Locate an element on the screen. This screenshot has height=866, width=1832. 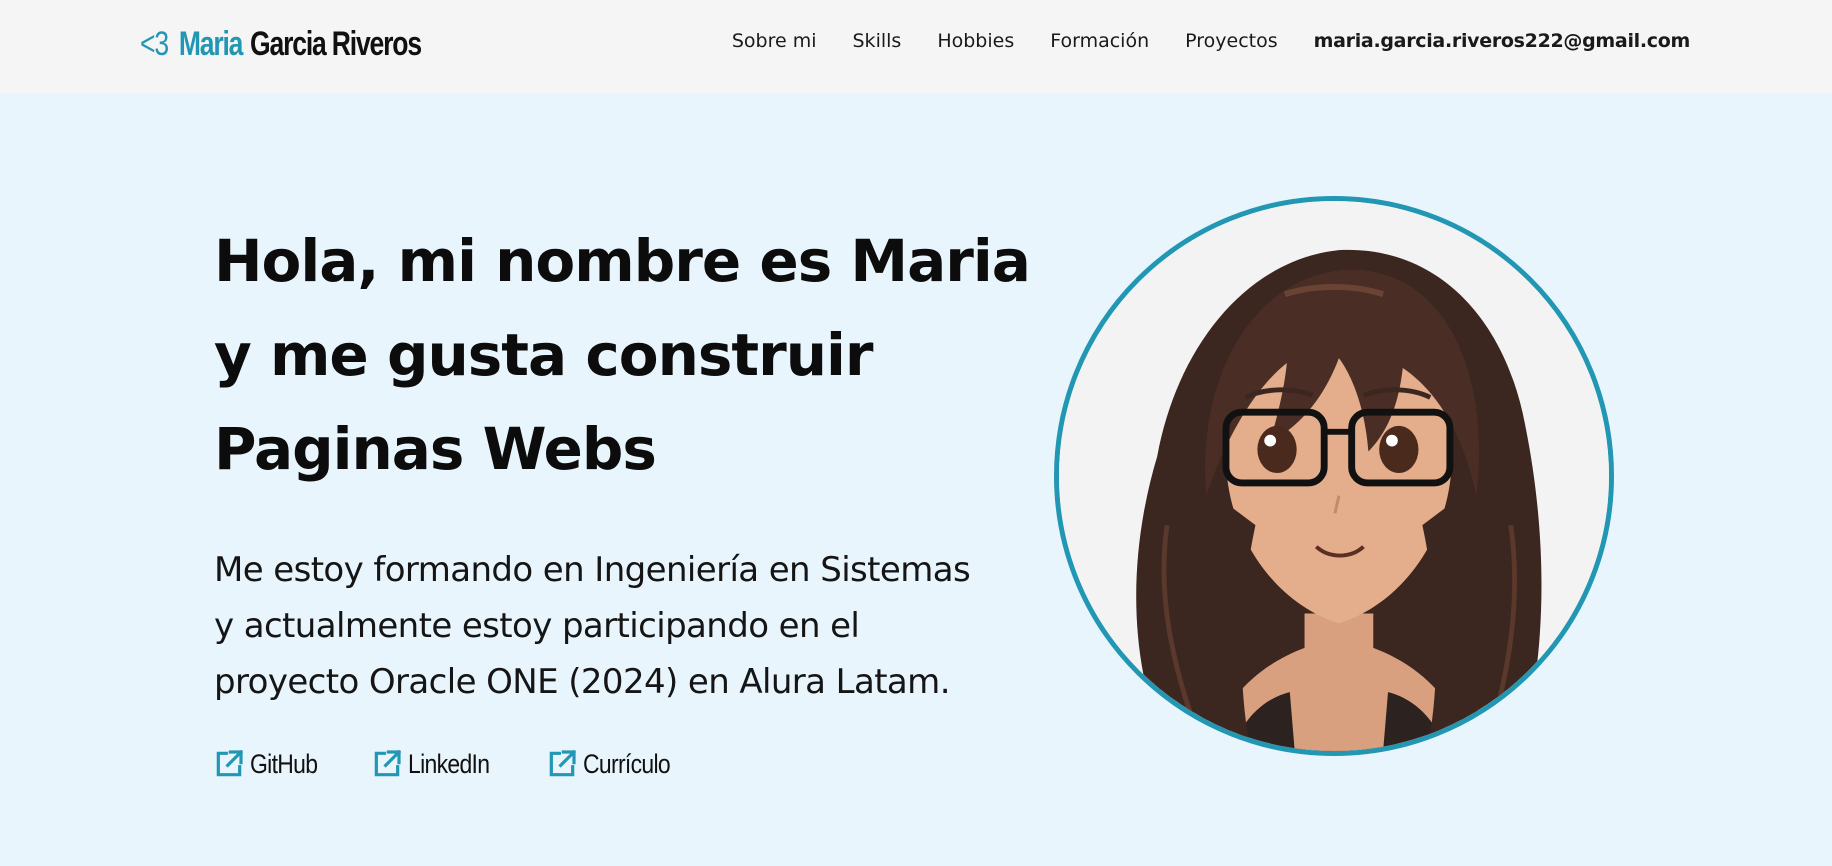
linkedin-link: LinkedIn is located at coordinates (437, 764).